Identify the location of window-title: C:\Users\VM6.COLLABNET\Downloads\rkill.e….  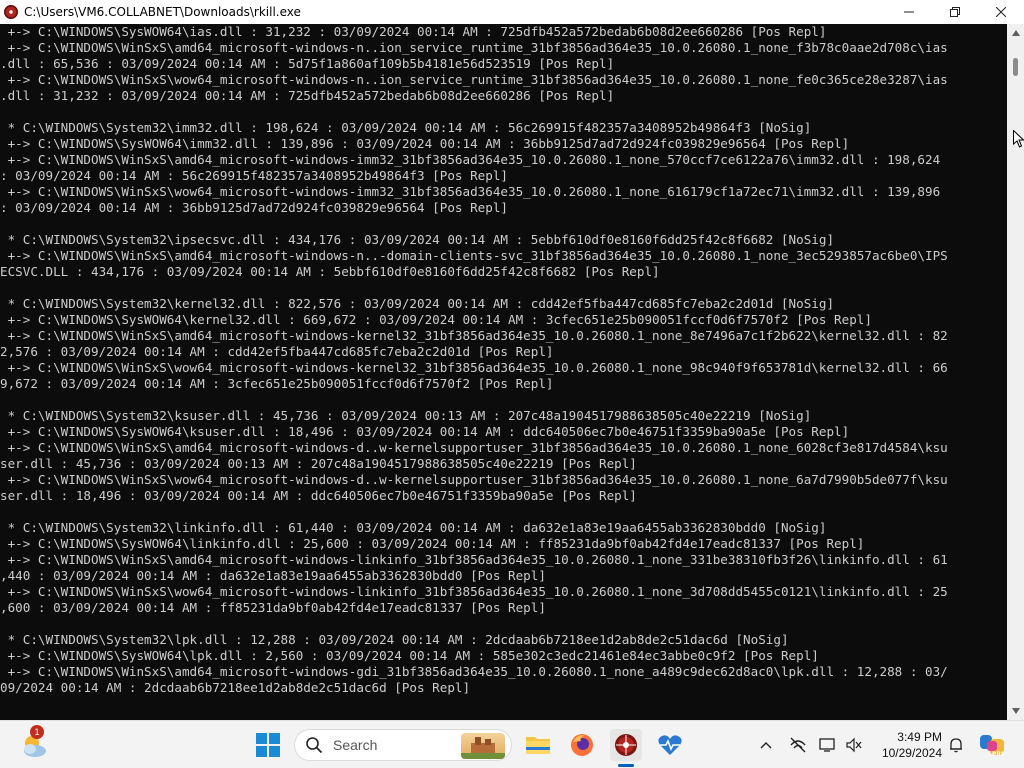
(162, 12).